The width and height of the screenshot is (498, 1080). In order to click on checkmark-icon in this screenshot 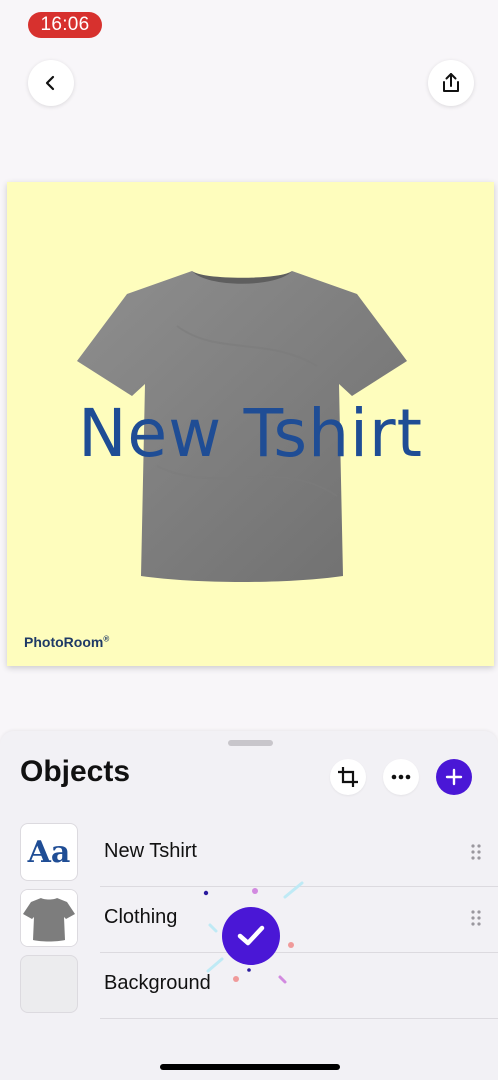, I will do `click(251, 935)`.